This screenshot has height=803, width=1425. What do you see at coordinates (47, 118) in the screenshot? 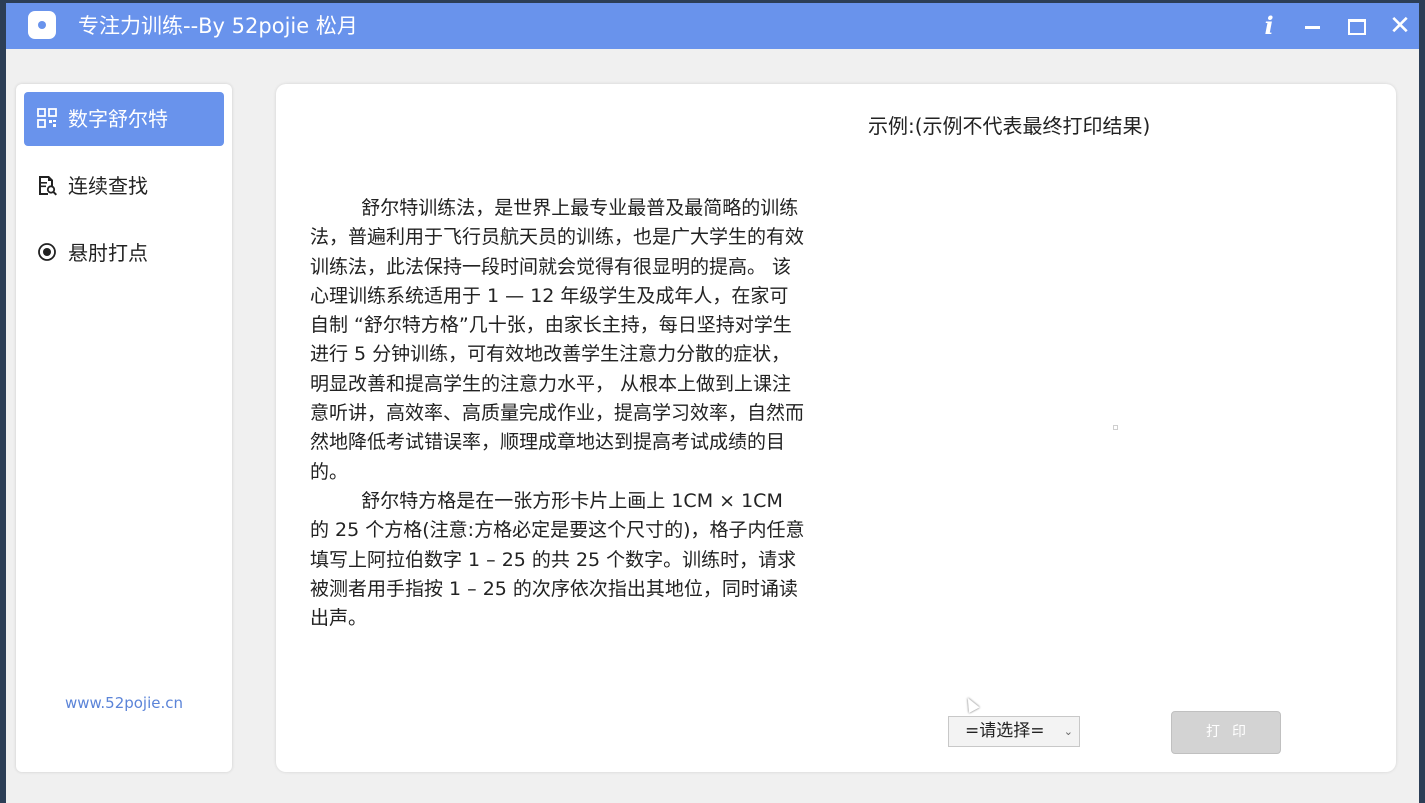
I see `grid-icon` at bounding box center [47, 118].